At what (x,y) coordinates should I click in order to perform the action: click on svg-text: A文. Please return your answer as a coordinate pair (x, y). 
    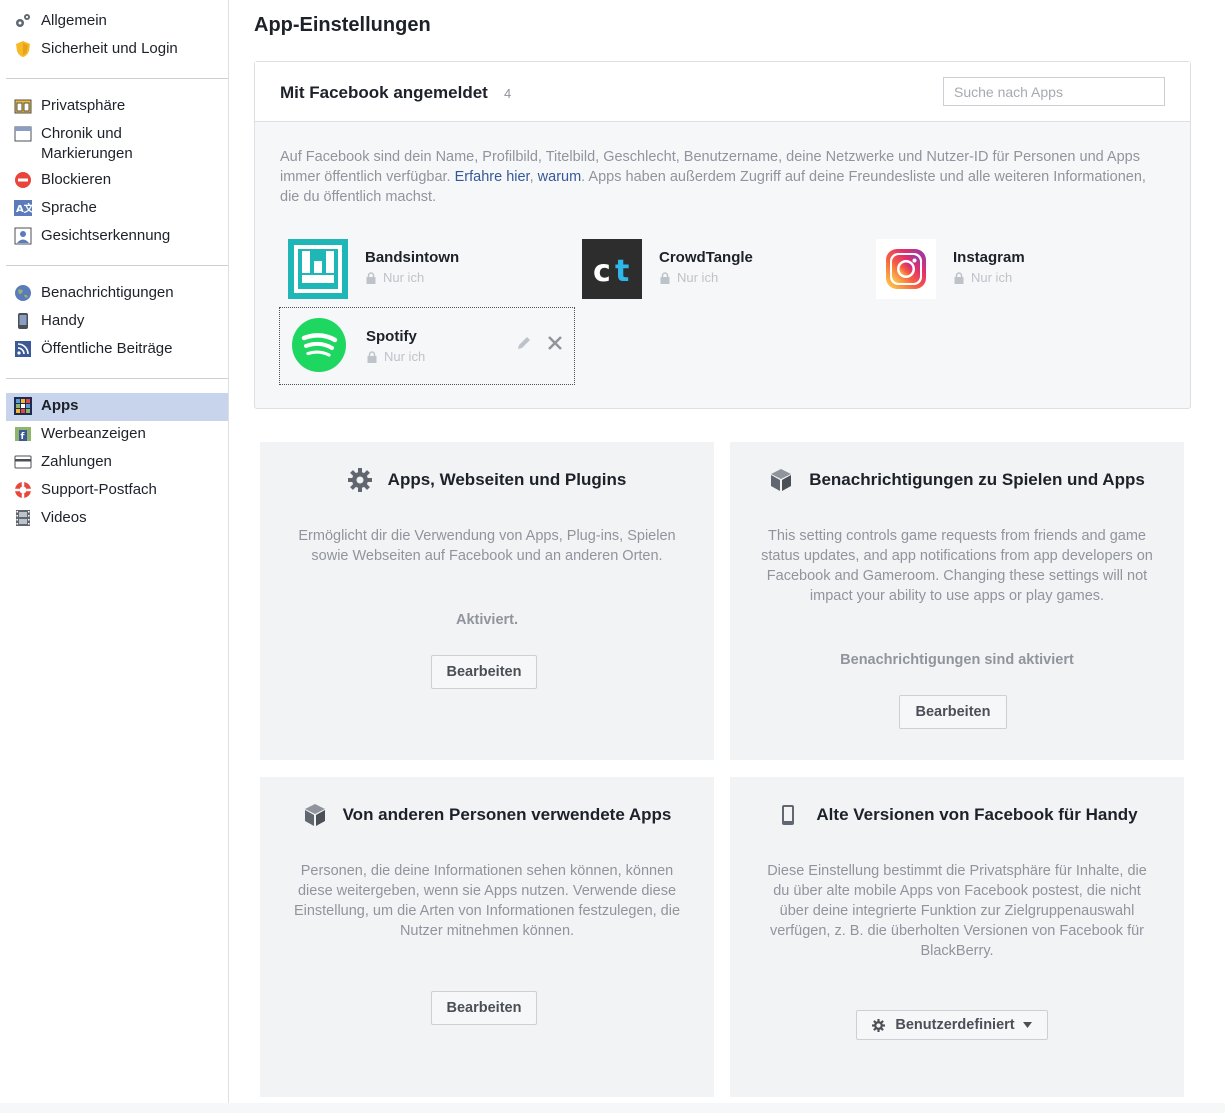
    Looking at the image, I should click on (24, 208).